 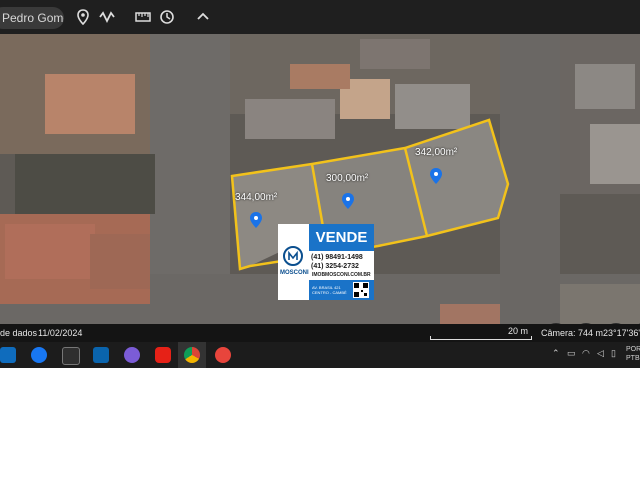 What do you see at coordinates (192, 355) in the screenshot?
I see `chrome-icon` at bounding box center [192, 355].